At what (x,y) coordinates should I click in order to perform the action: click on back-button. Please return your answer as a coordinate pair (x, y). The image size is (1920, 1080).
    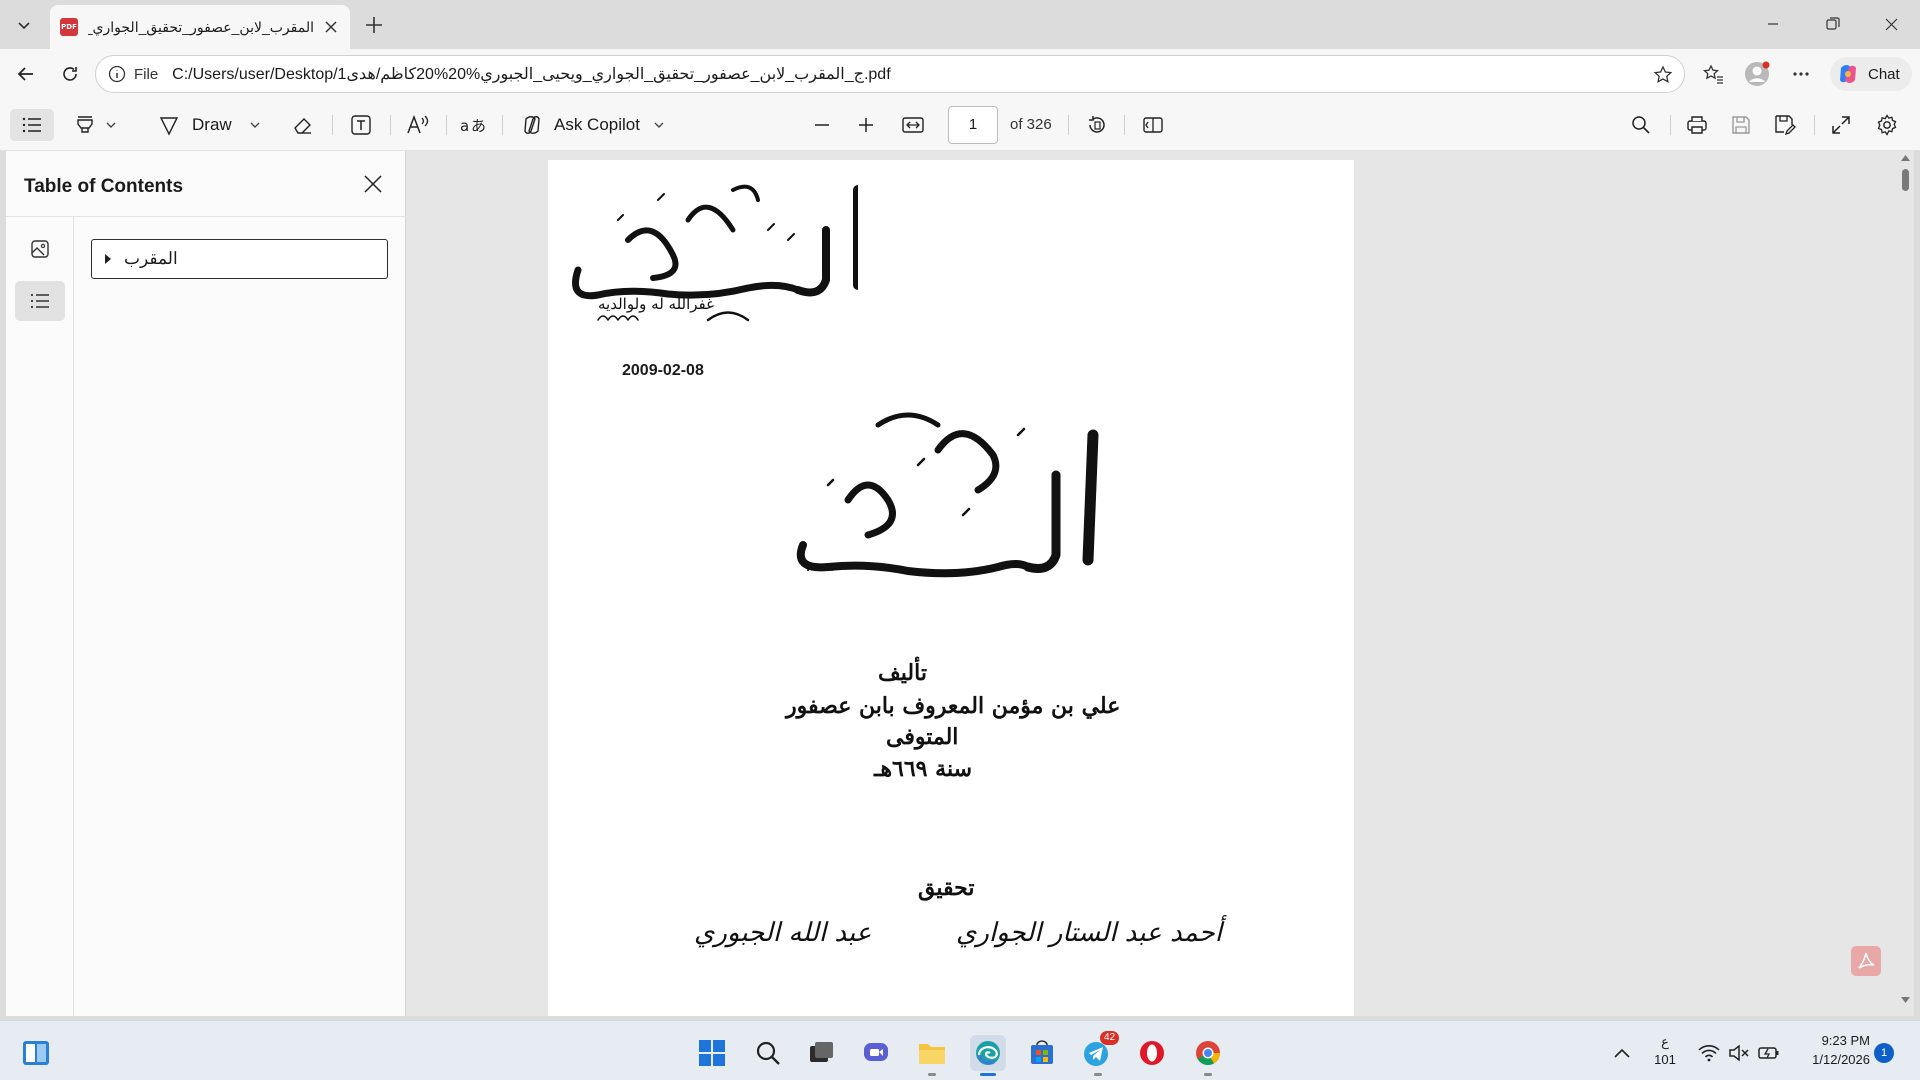
    Looking at the image, I should click on (26, 74).